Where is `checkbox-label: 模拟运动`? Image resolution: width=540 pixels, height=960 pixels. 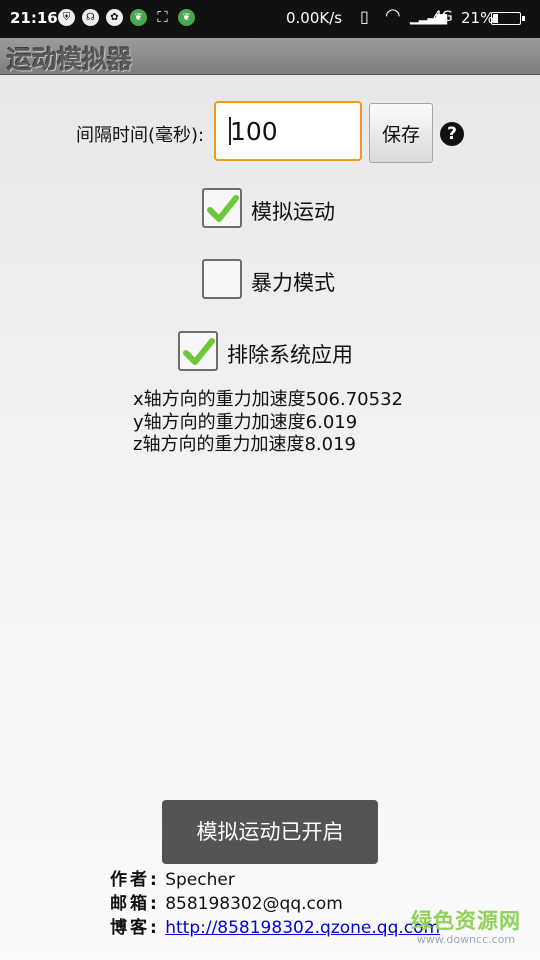
checkbox-label: 模拟运动 is located at coordinates (293, 212).